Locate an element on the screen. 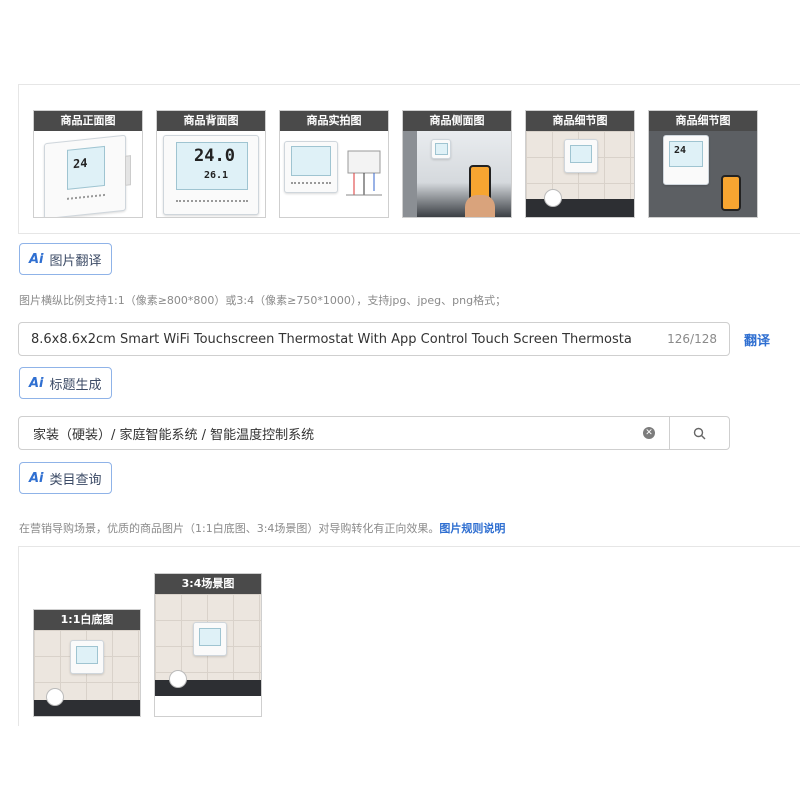  translate-title-link: 翻译 is located at coordinates (757, 339).